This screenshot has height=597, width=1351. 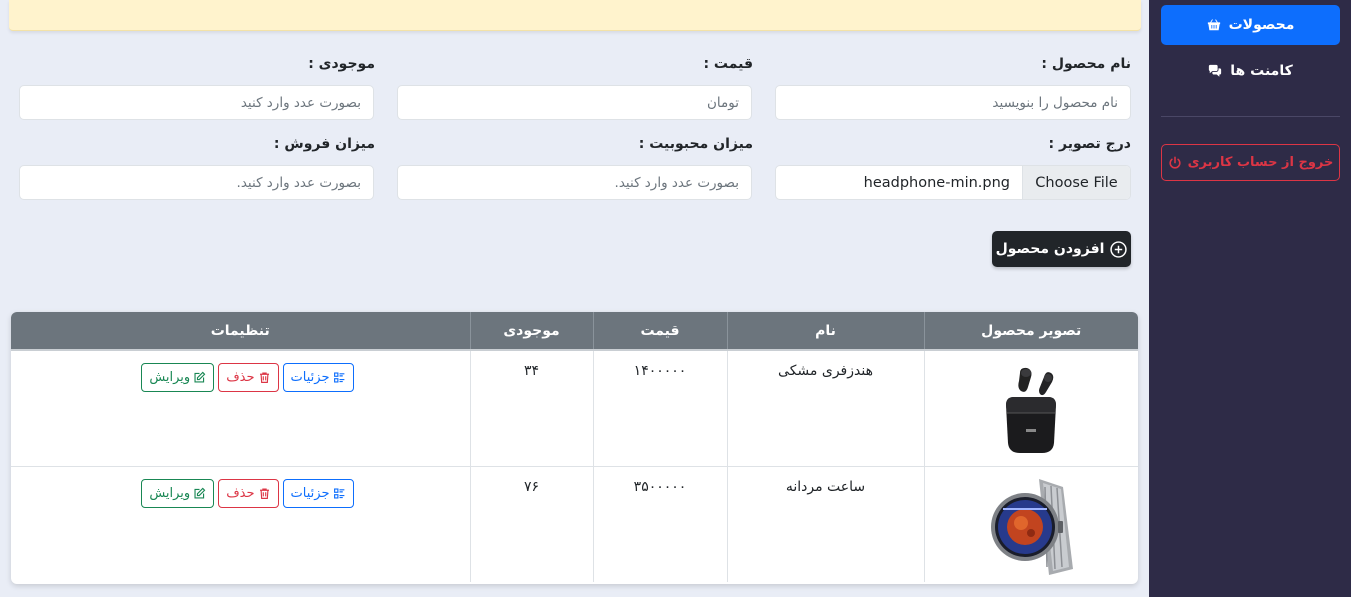 I want to click on product-image-headphones, so click(x=1032, y=415).